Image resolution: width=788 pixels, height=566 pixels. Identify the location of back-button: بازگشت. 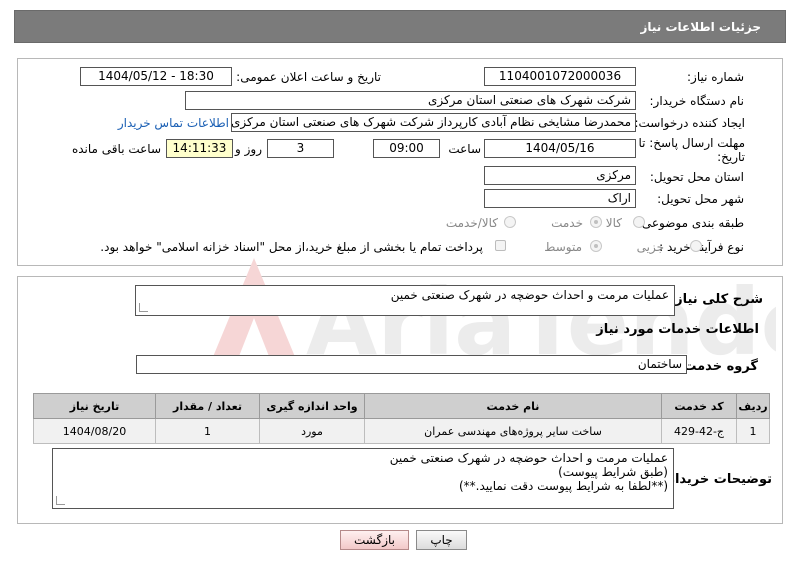
(374, 540).